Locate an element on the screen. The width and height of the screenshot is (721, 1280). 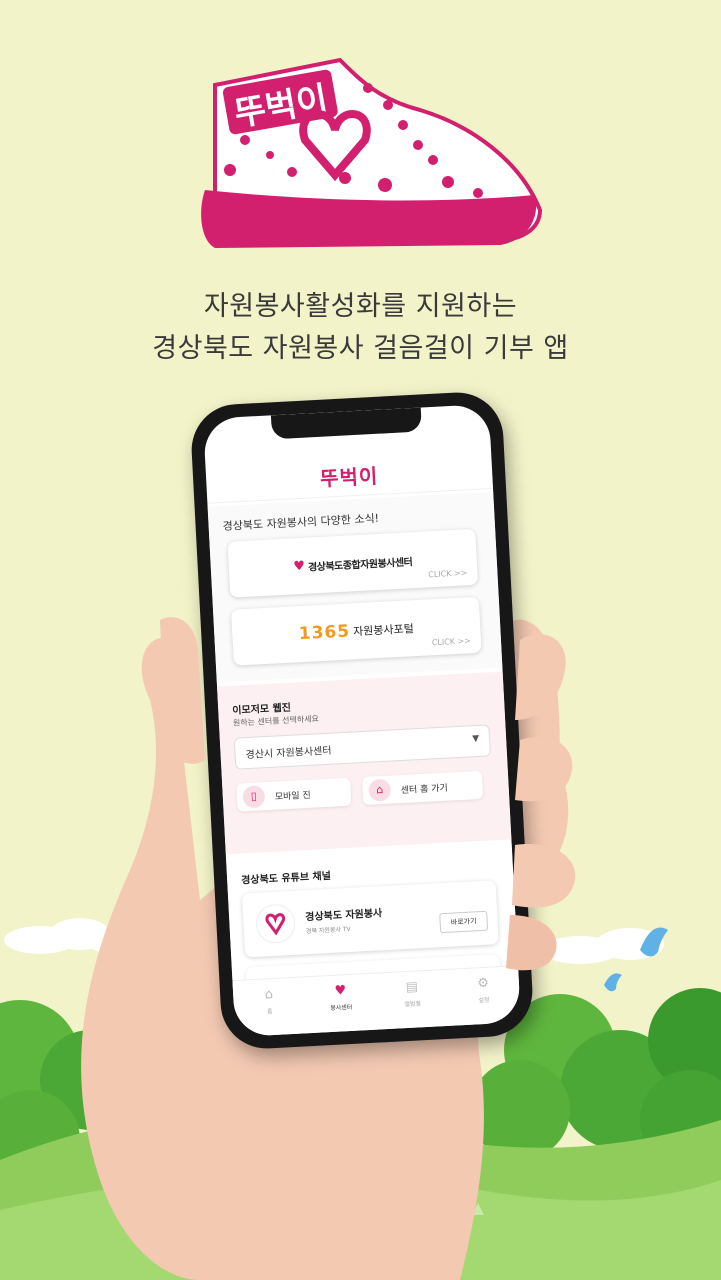
tab-home: ⌂ 홈 is located at coordinates (269, 1007).